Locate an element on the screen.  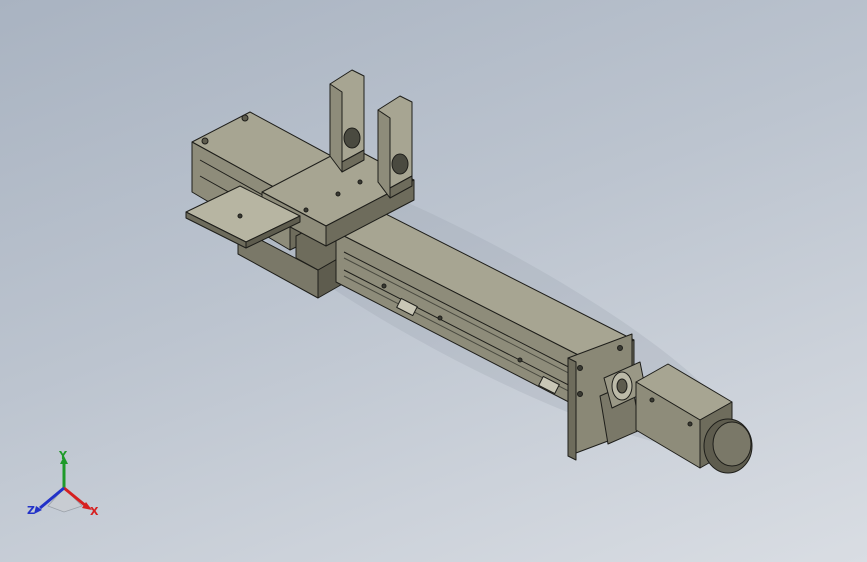
axis-label-z: Z is located at coordinates (31, 510).